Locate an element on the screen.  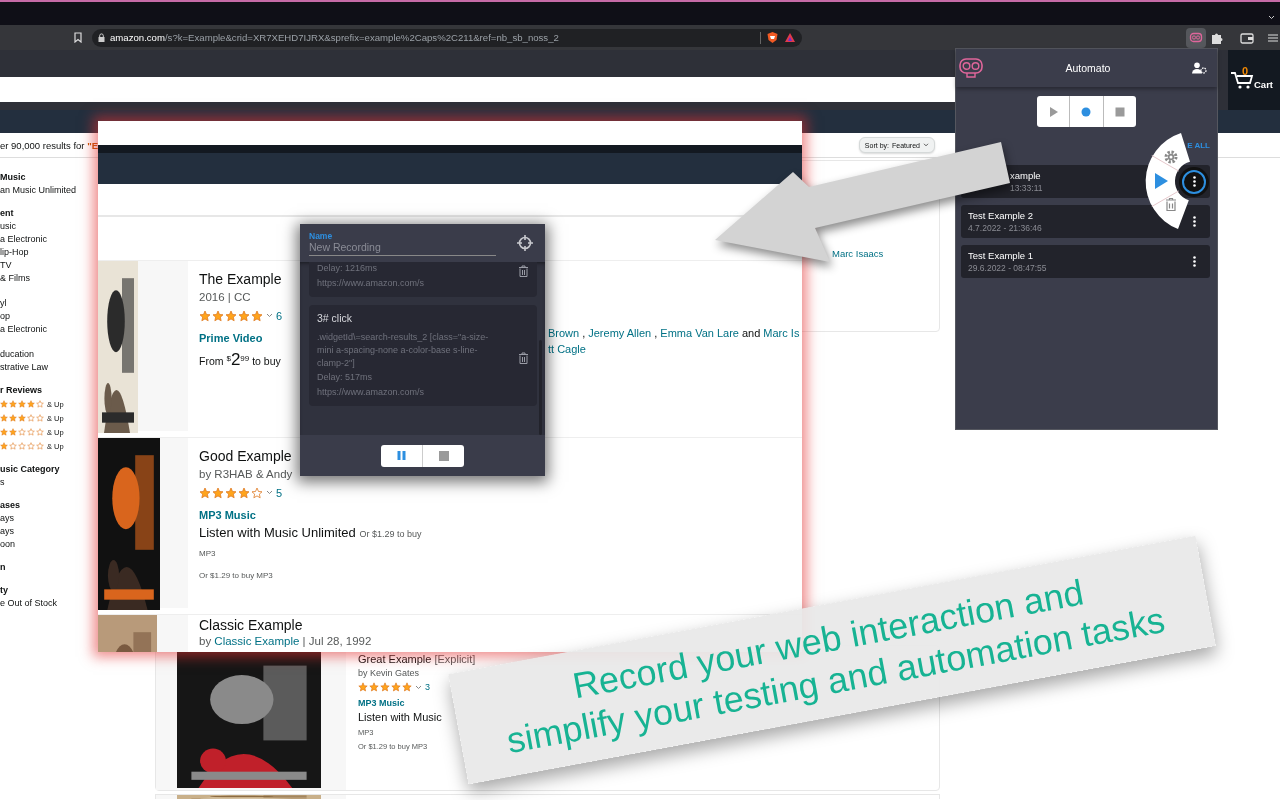
lock-icon is located at coordinates (101, 37).